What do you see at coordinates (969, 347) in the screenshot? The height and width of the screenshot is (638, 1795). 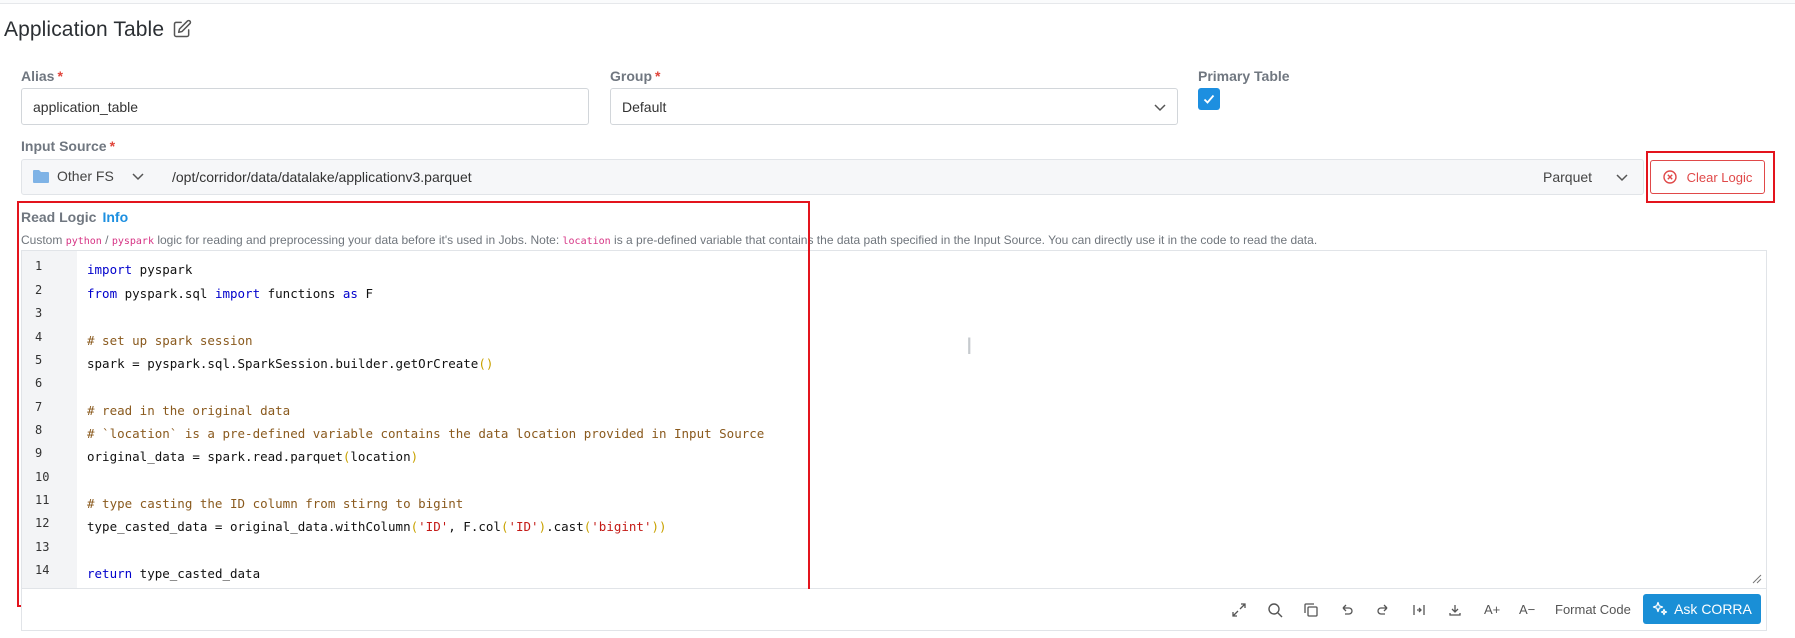 I see `text-cursor-icon: I` at bounding box center [969, 347].